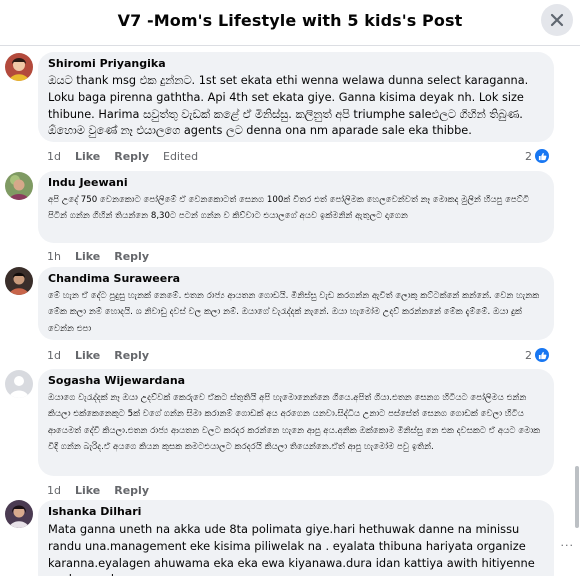 The image size is (580, 576). What do you see at coordinates (296, 183) in the screenshot?
I see `comment-author: Indu Jeewani` at bounding box center [296, 183].